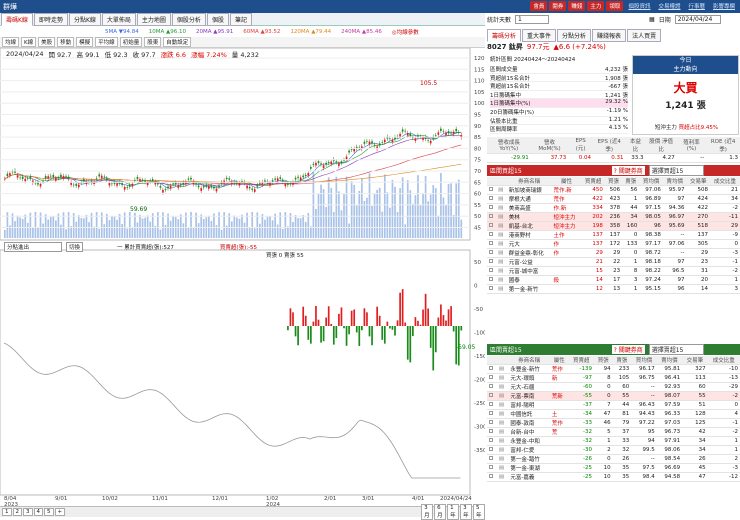 The image size is (740, 520). What do you see at coordinates (152, 42) in the screenshot?
I see `toolbar-holders: 股東` at bounding box center [152, 42].